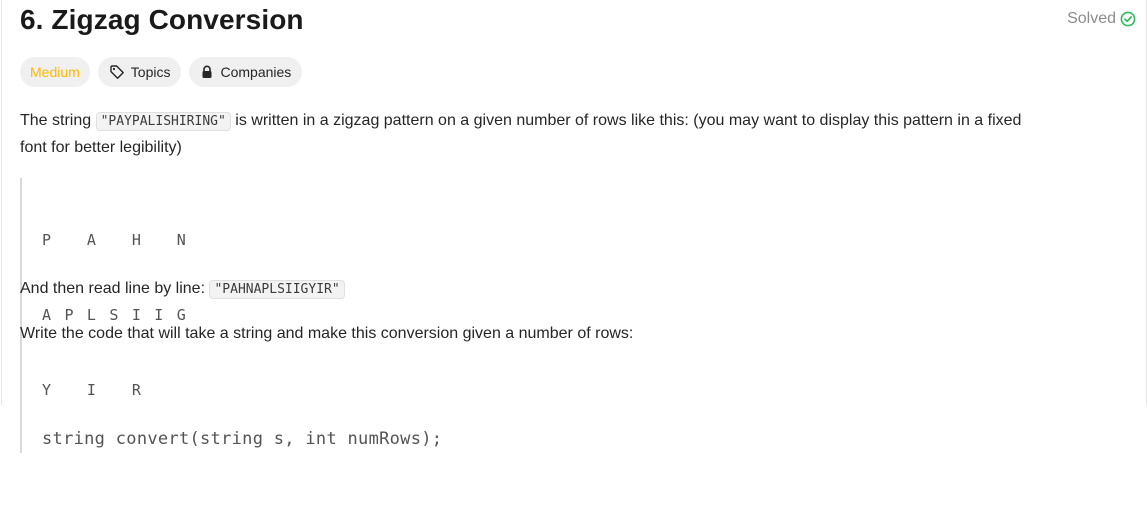  Describe the element at coordinates (104, 315) in the screenshot. I see `zigzag-example-block: P A H N A P L S I I G Y I R` at that location.